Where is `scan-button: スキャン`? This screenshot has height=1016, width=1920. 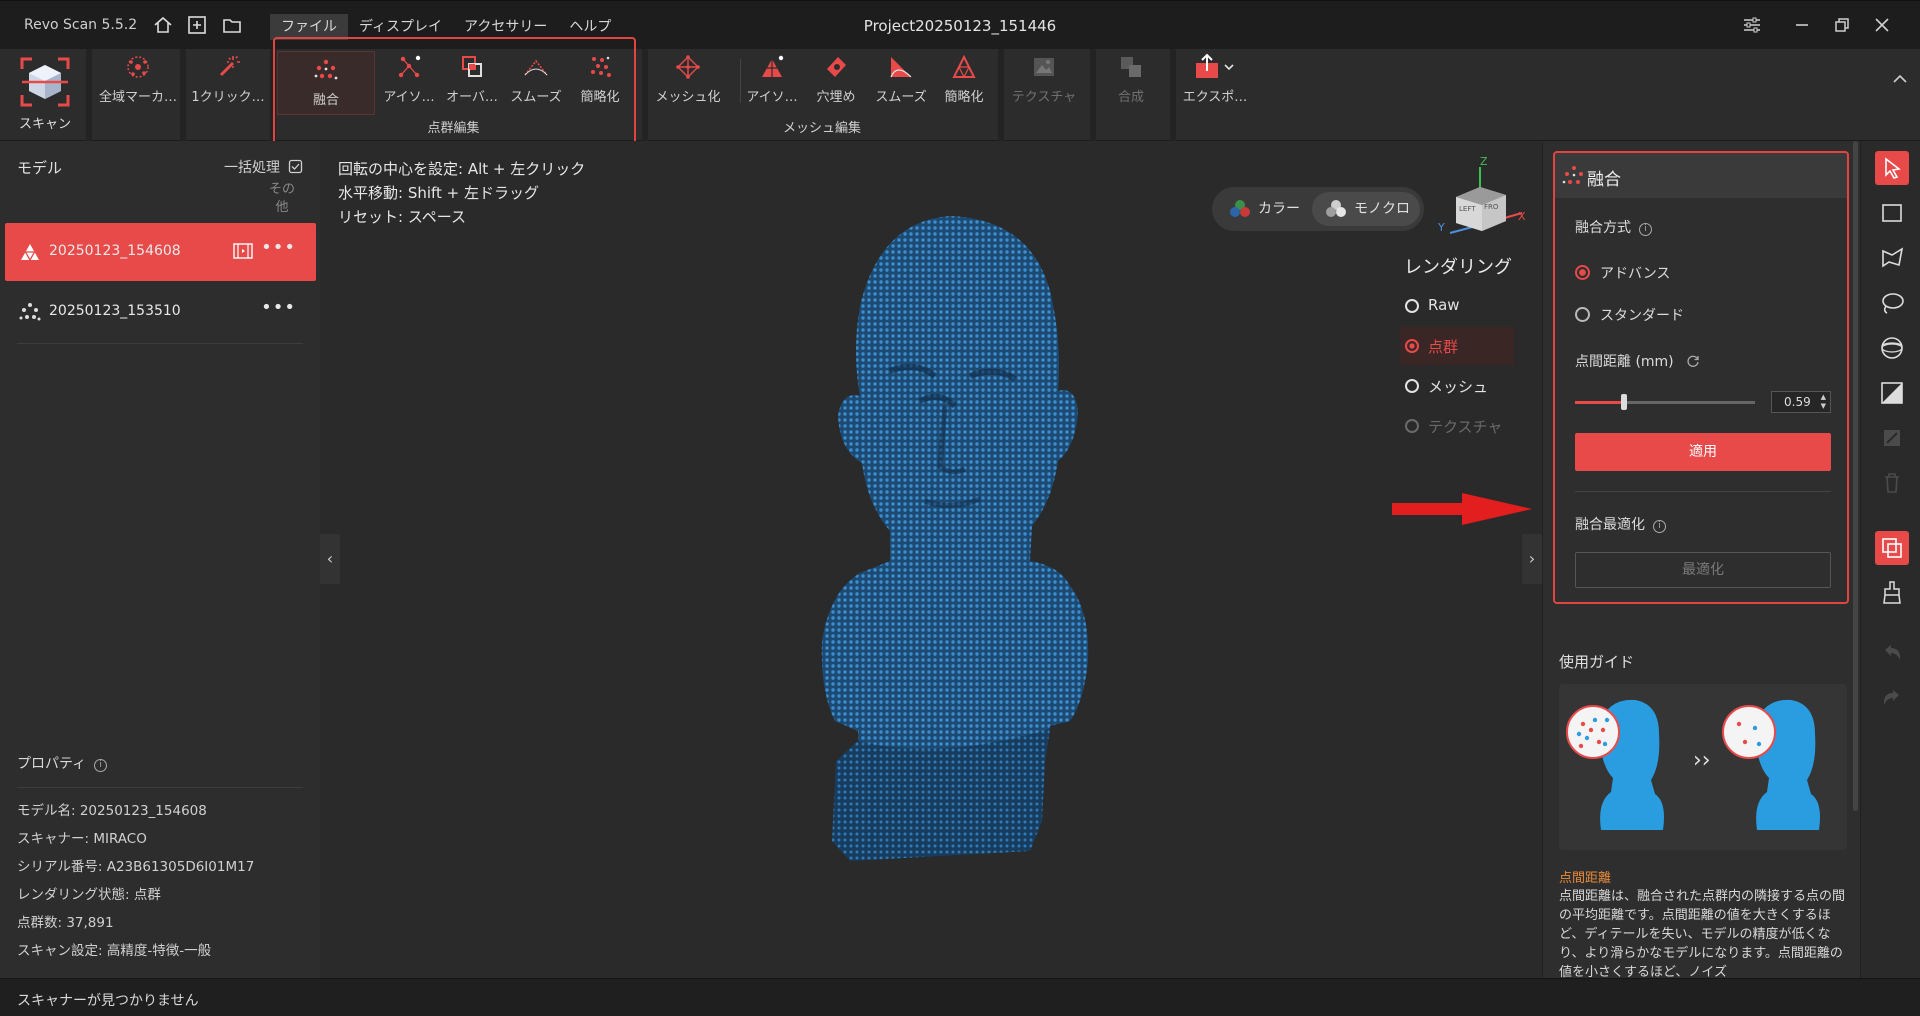 scan-button: スキャン is located at coordinates (45, 95).